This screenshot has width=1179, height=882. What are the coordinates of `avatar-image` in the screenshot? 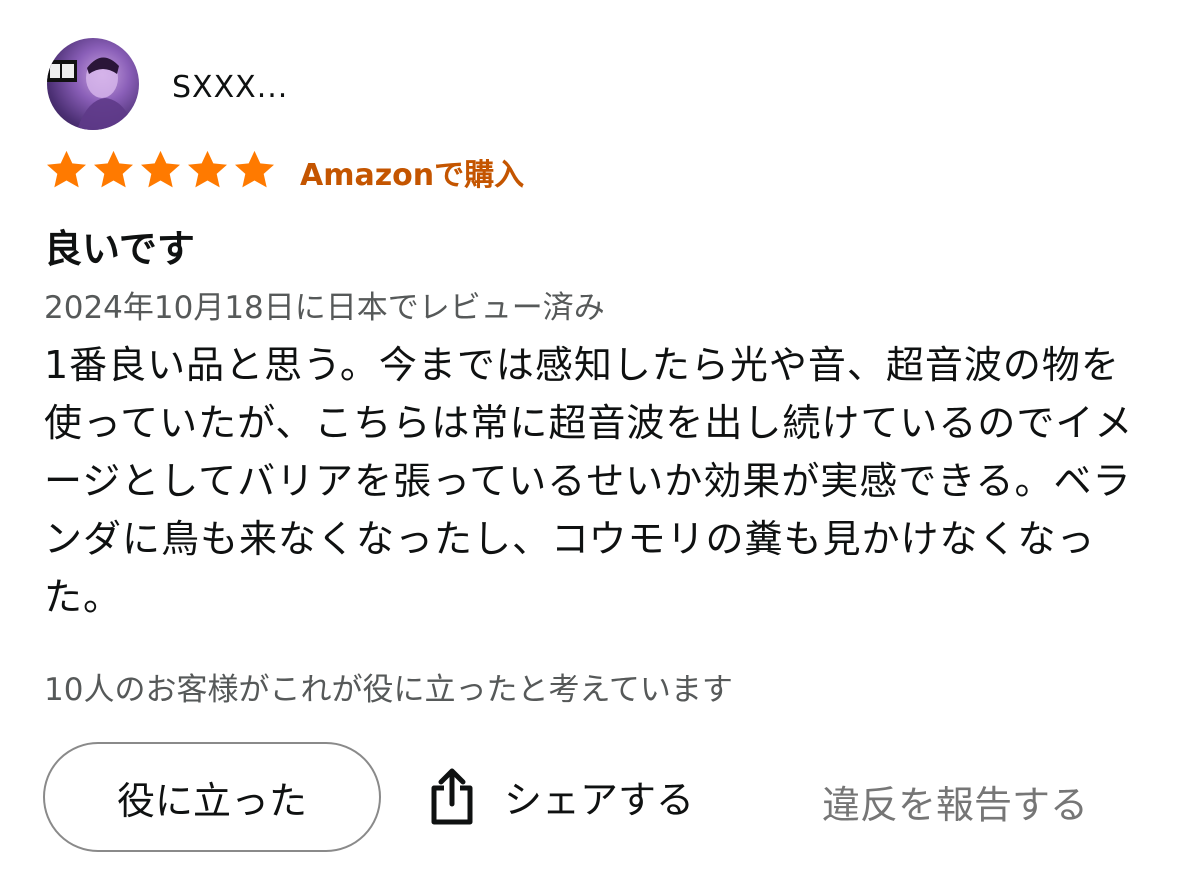 It's located at (91, 93).